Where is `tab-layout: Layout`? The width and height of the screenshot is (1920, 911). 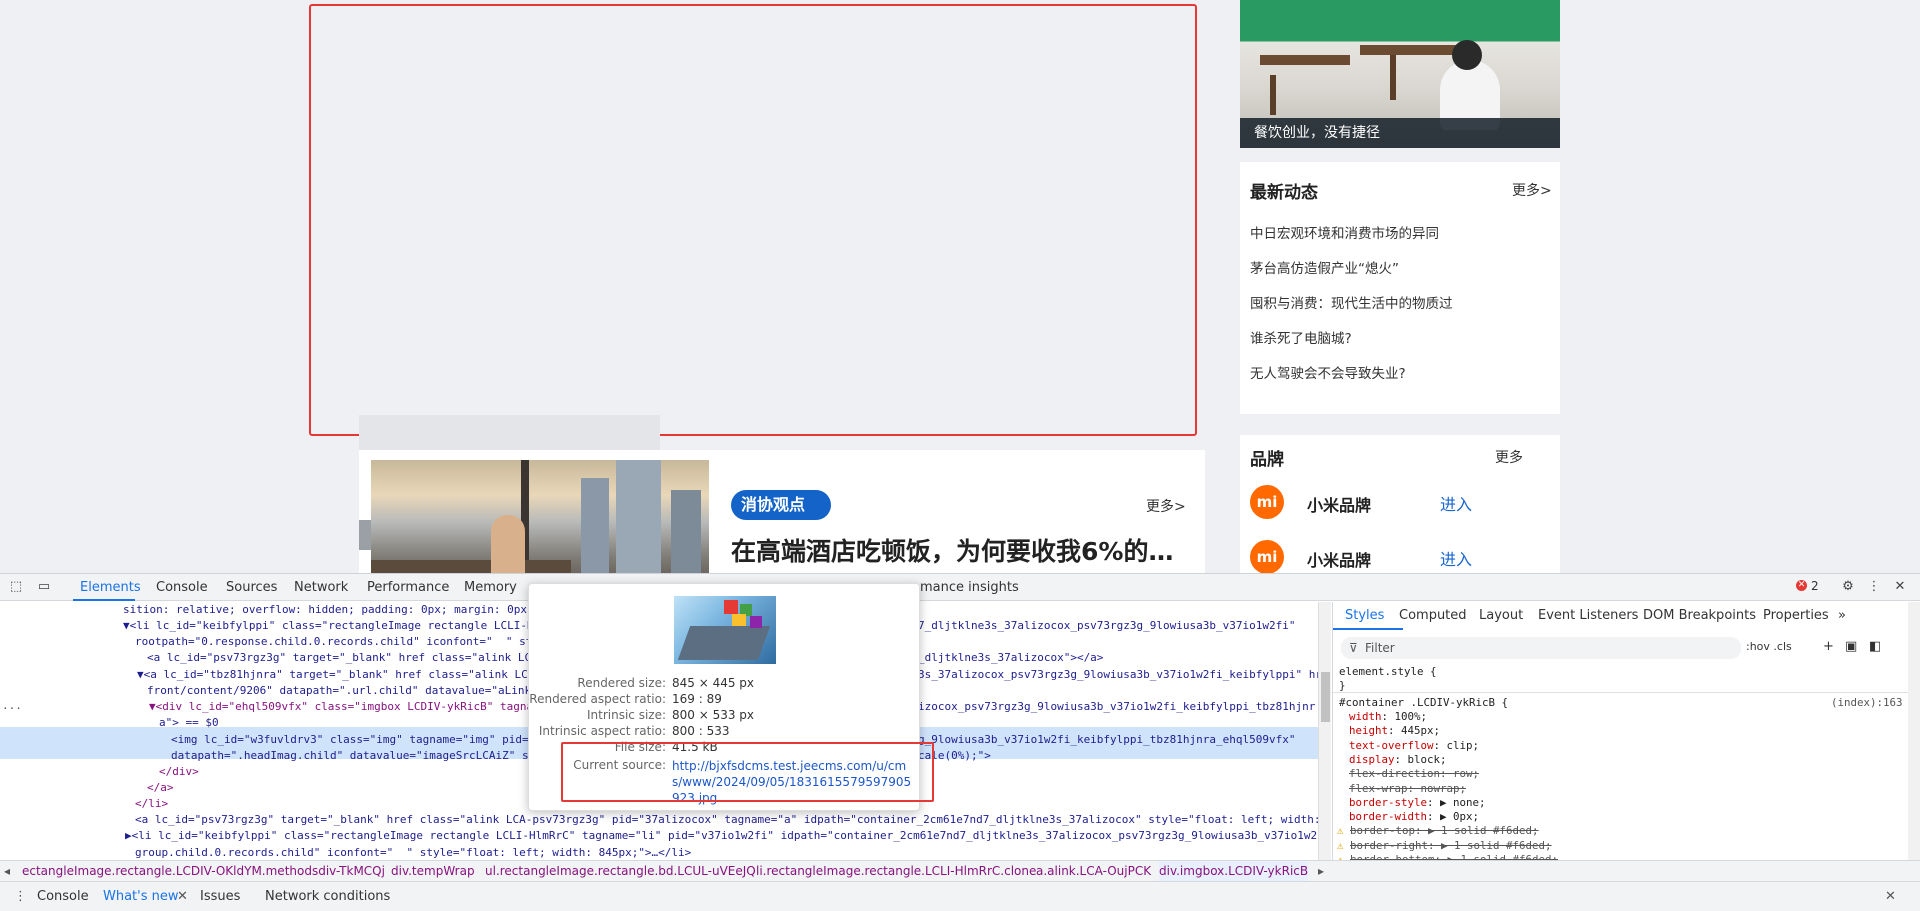
tab-layout: Layout is located at coordinates (1501, 615).